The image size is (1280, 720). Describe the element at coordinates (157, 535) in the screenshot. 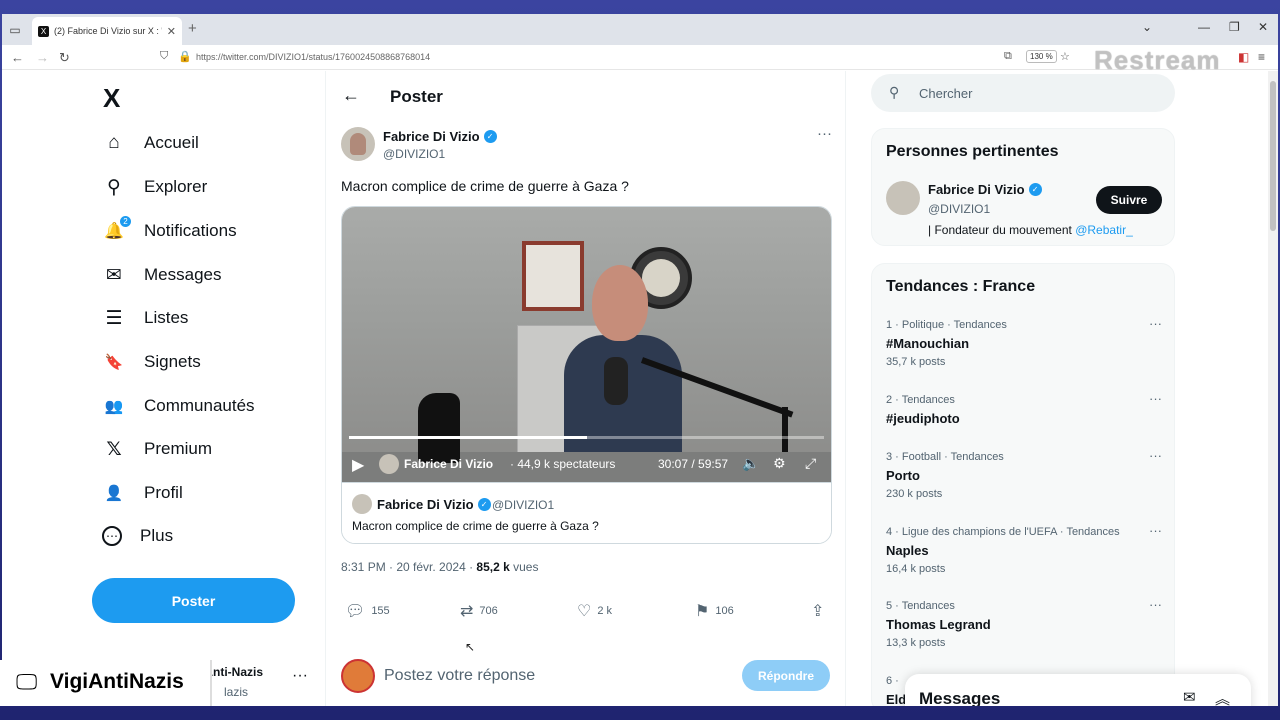

I see `nav-label: Plus` at that location.